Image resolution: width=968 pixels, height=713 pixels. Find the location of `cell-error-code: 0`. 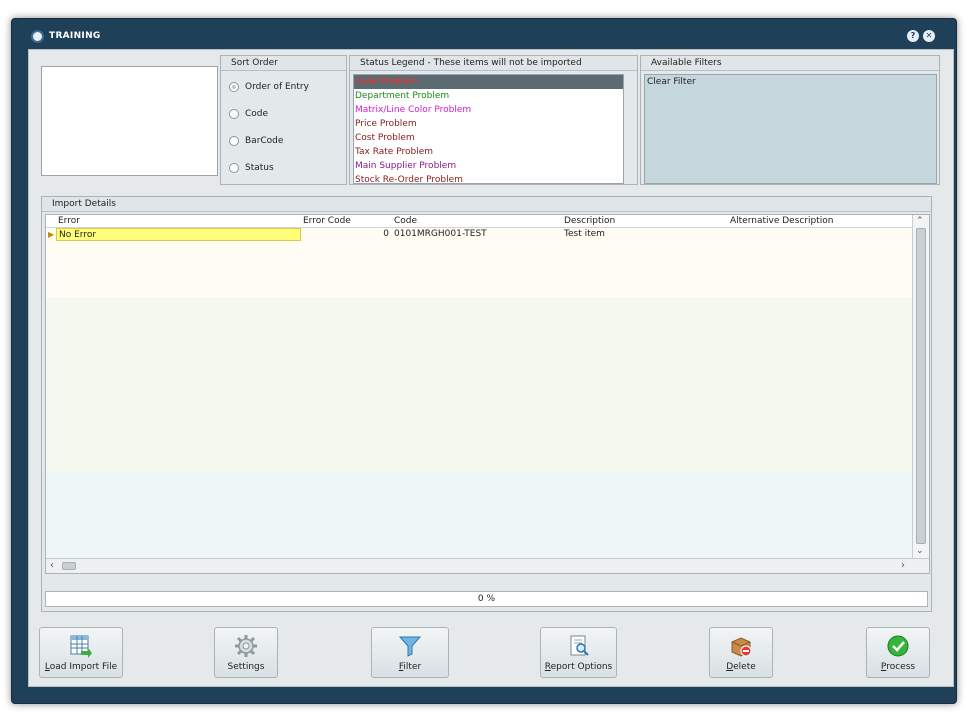

cell-error-code: 0 is located at coordinates (345, 234).